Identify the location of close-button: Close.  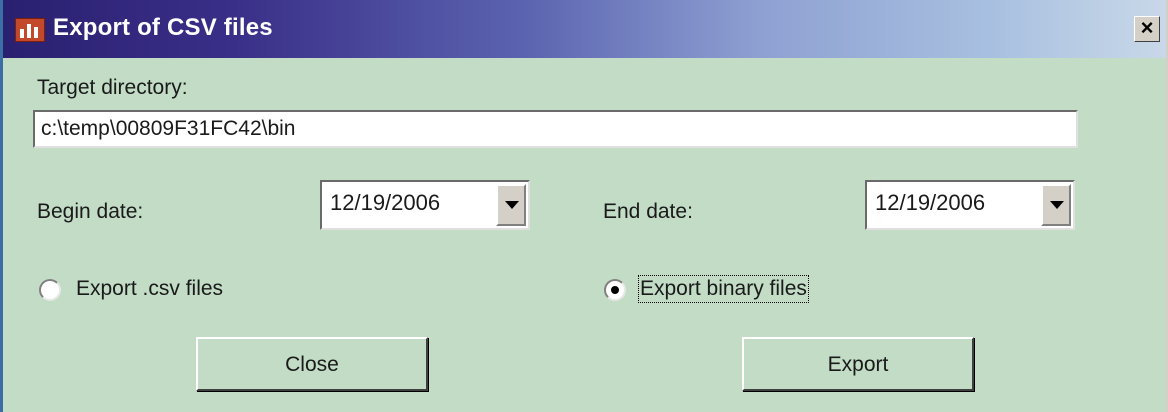
(312, 364).